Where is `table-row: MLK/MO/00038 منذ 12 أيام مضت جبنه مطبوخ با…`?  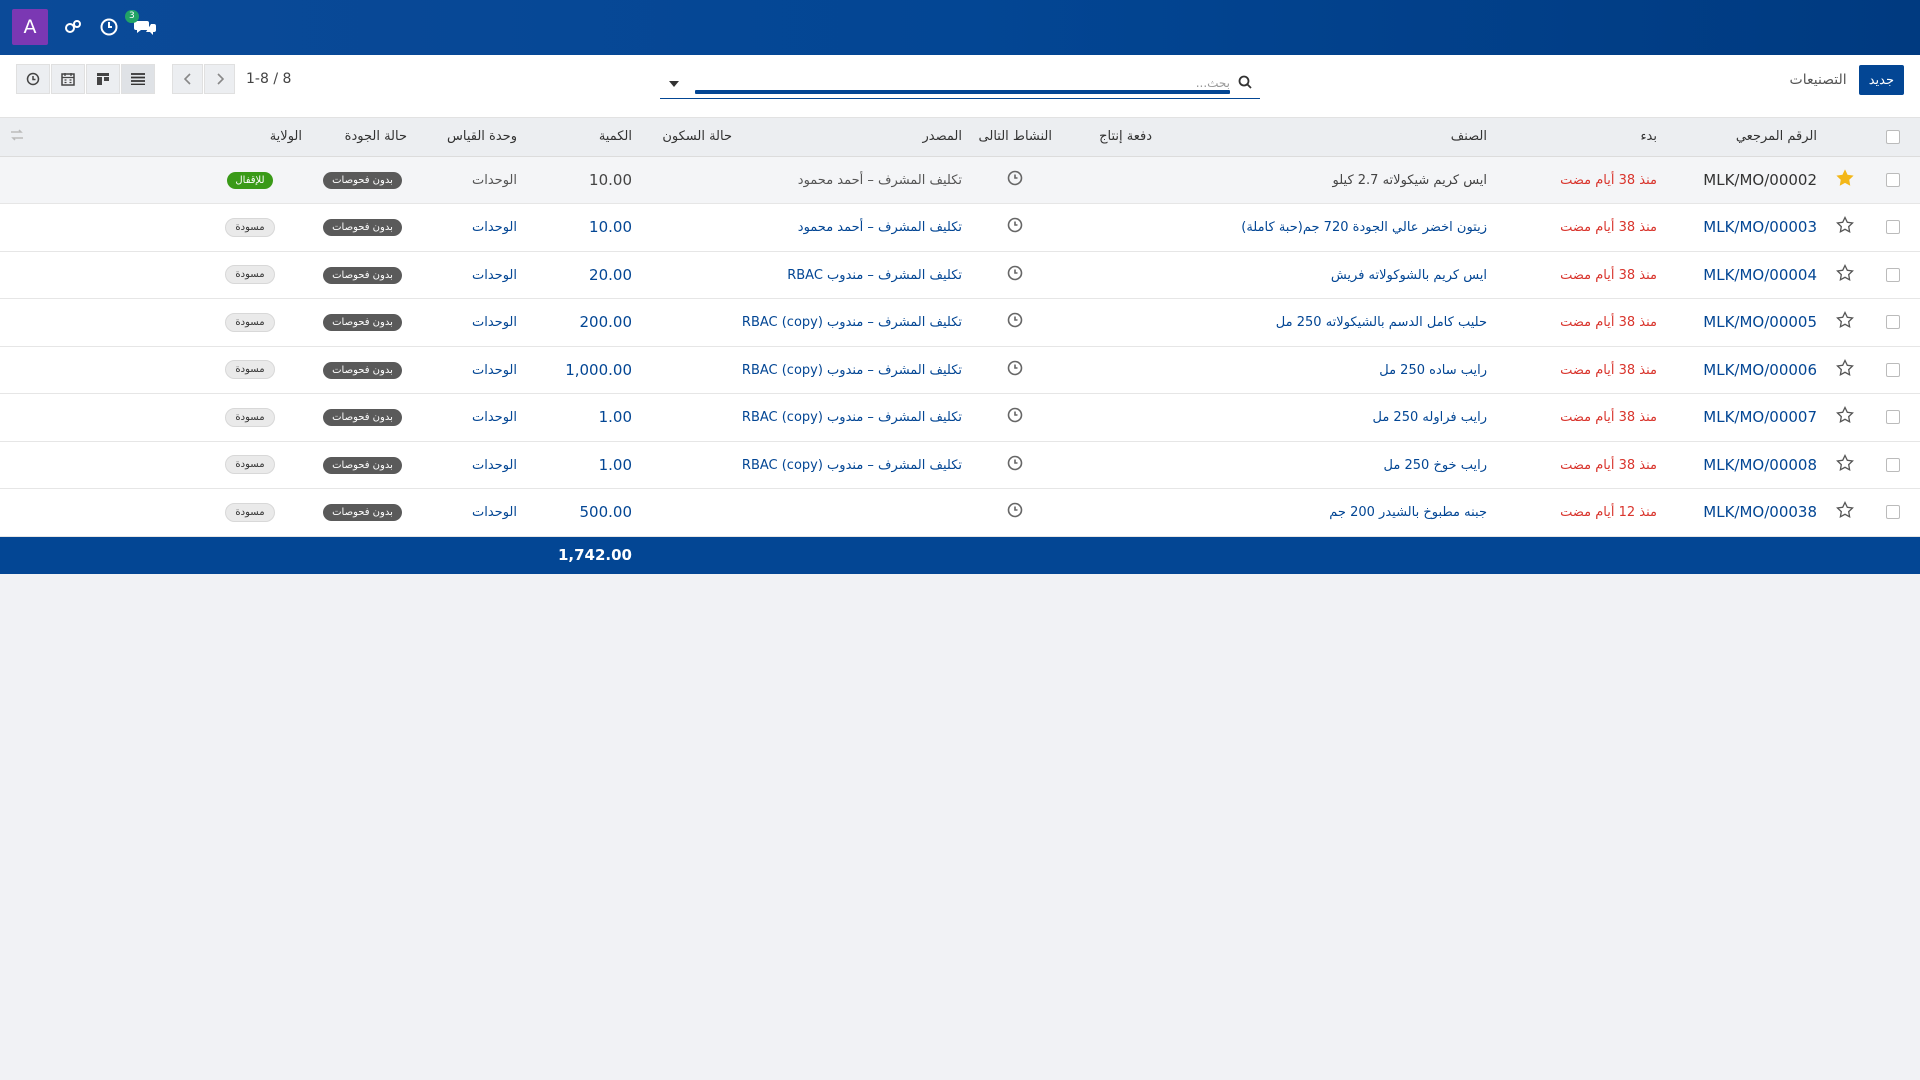 table-row: MLK/MO/00038 منذ 12 أيام مضت جبنه مطبوخ با… is located at coordinates (960, 512).